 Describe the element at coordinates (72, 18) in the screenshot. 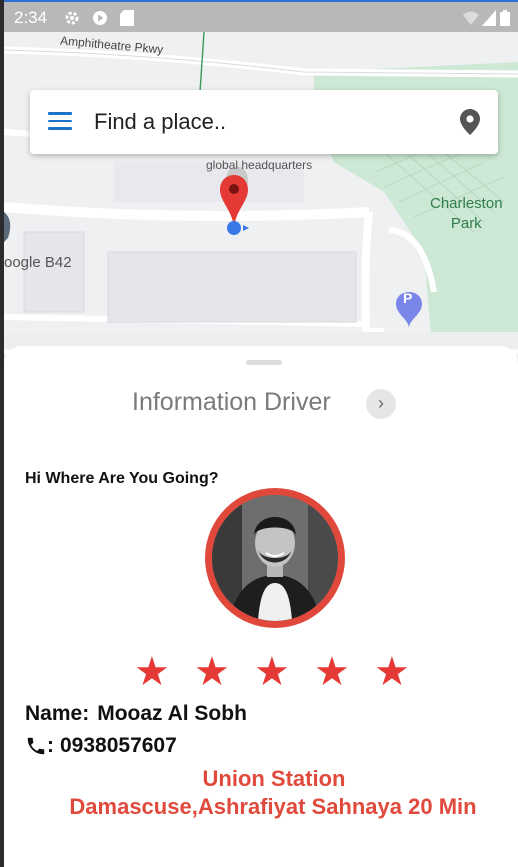

I see `settings-icon` at that location.